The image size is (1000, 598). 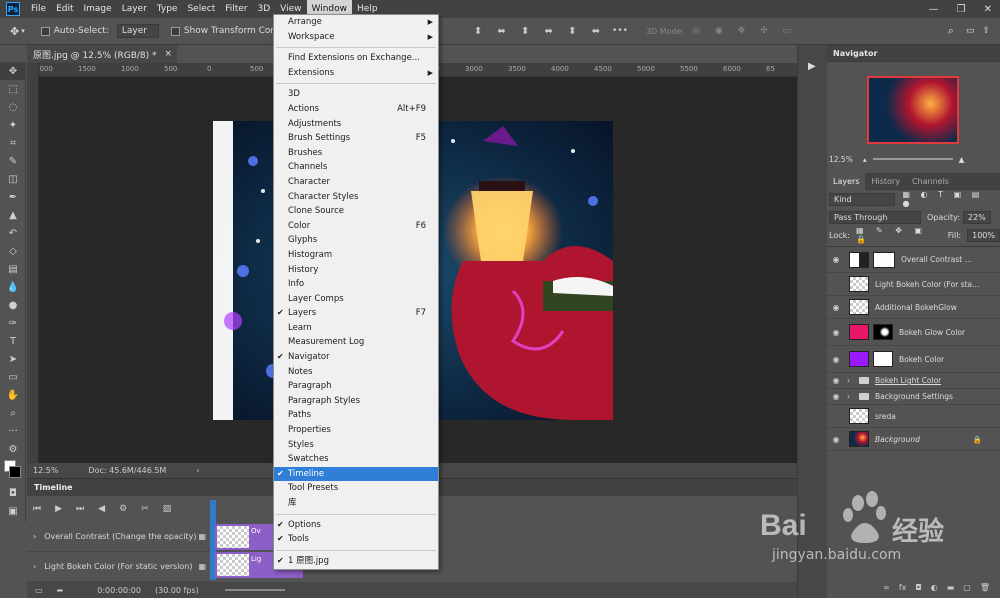 I want to click on type-tool-icon: T, so click(x=13, y=341).